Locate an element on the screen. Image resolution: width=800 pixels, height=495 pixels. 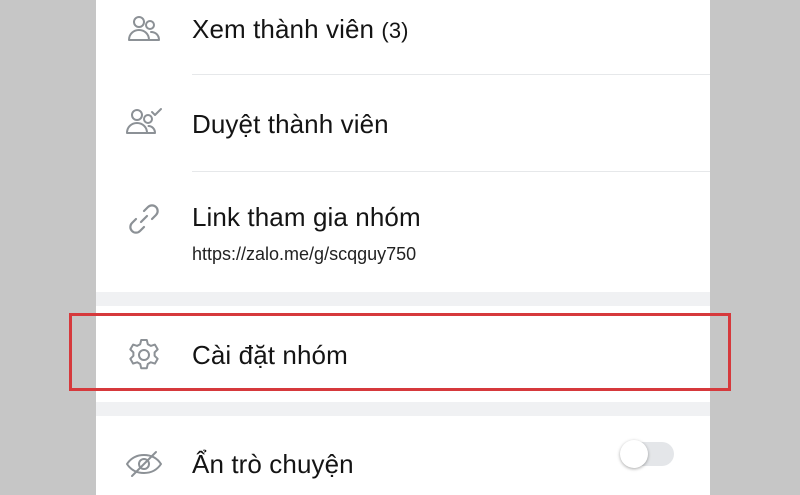
link-icon is located at coordinates (144, 219).